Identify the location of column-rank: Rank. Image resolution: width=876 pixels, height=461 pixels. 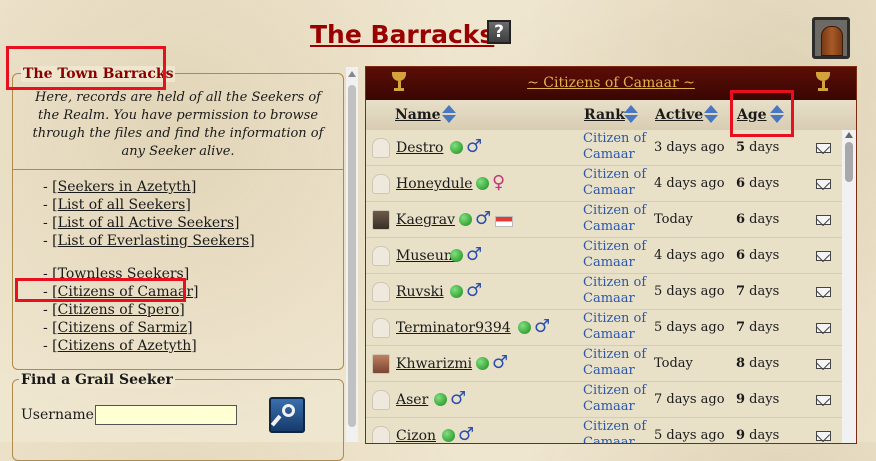
(604, 115).